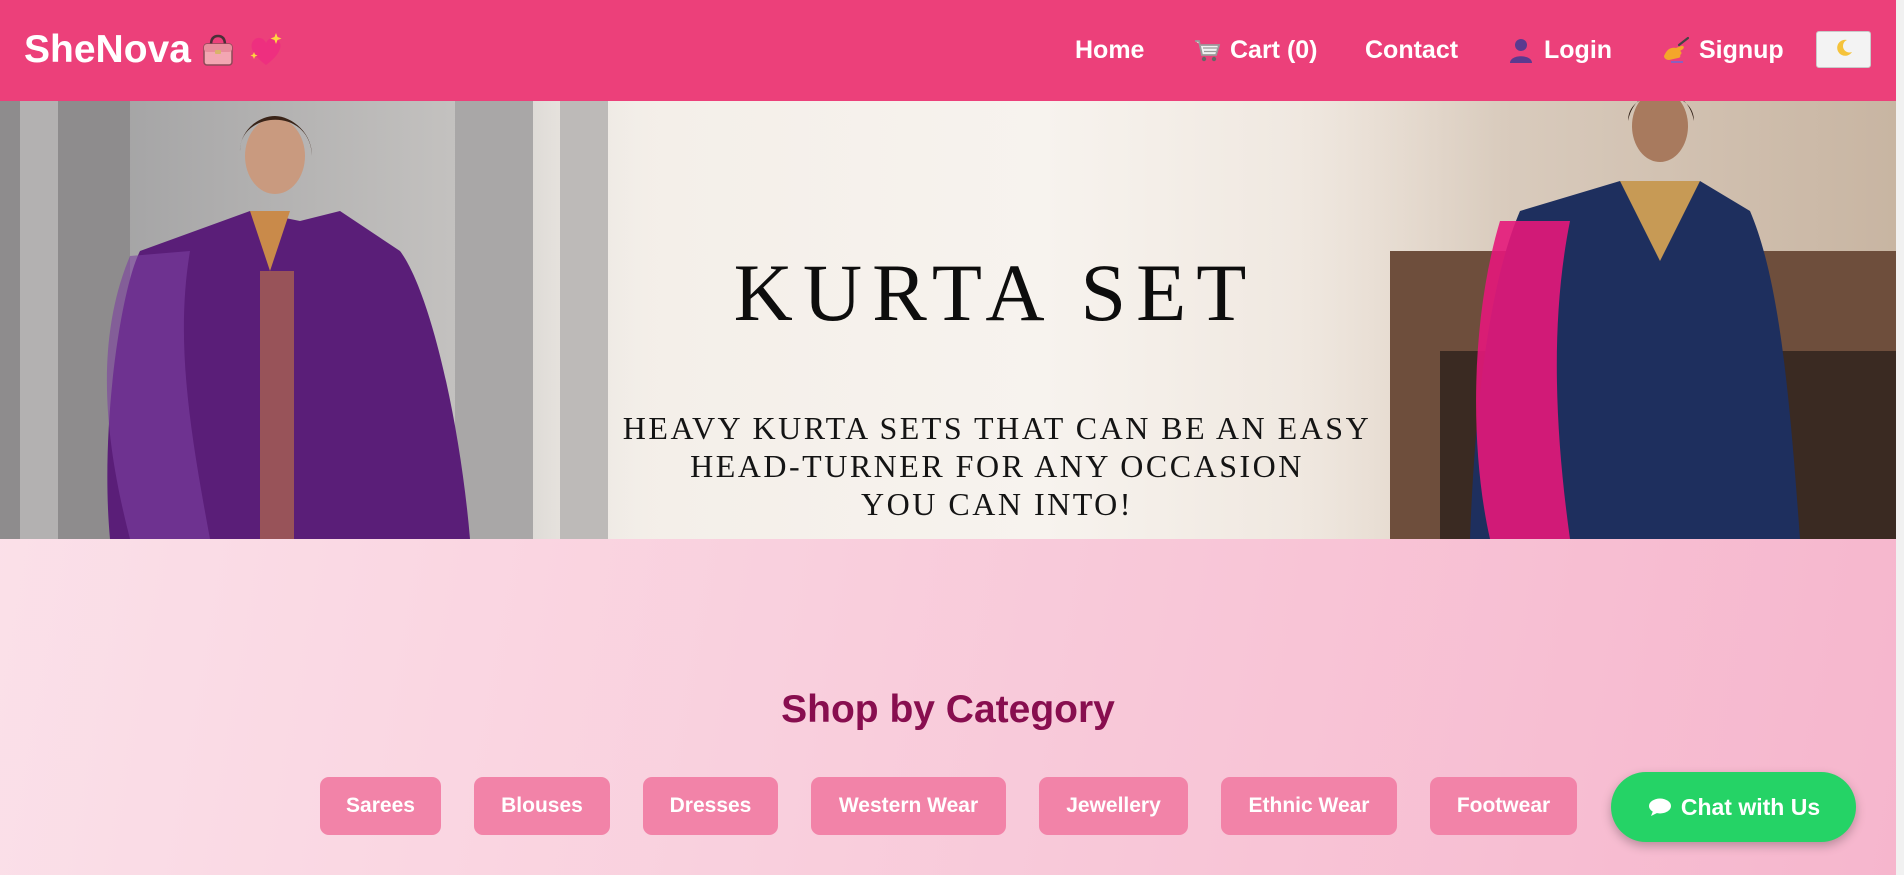 The width and height of the screenshot is (1904, 875). Describe the element at coordinates (908, 806) in the screenshot. I see `category-western-wear-button: Western Wear` at that location.